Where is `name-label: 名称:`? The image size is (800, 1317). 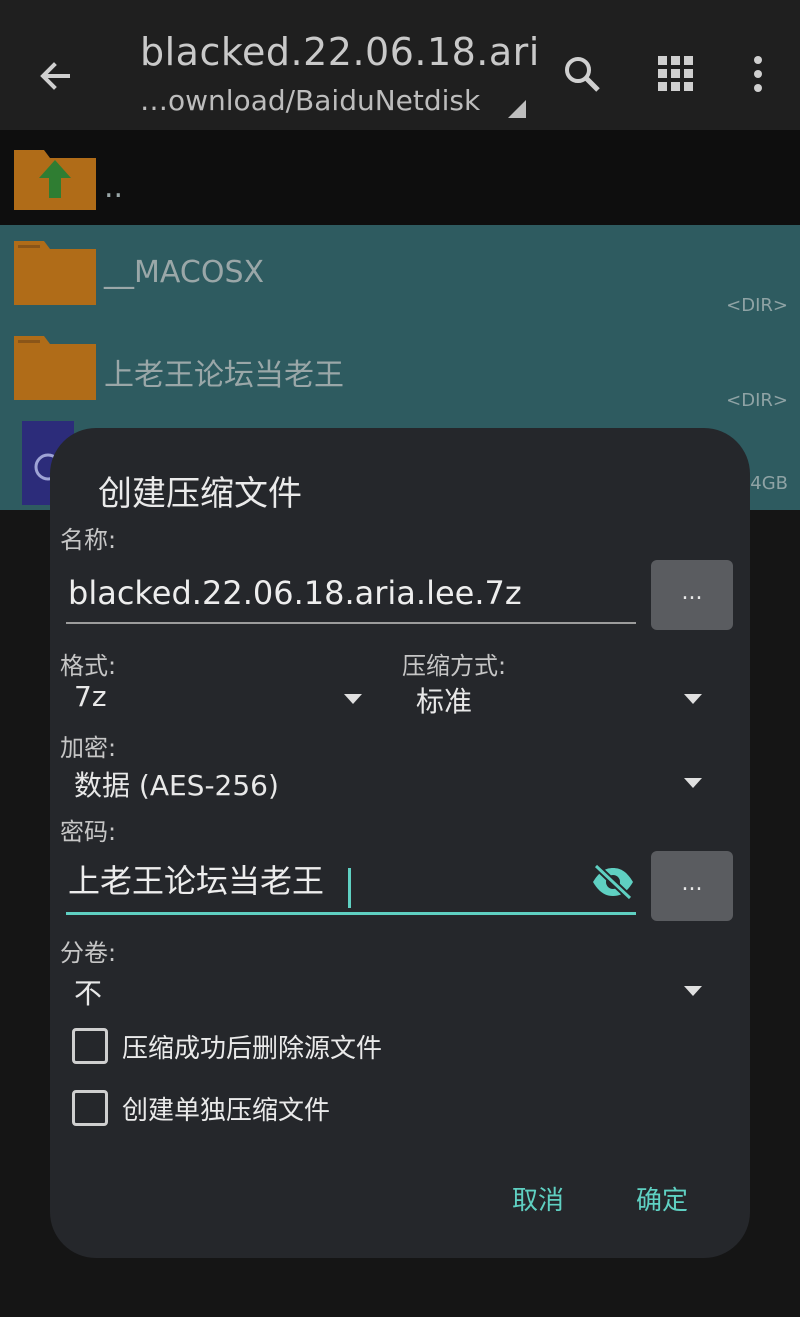
name-label: 名称: is located at coordinates (88, 540).